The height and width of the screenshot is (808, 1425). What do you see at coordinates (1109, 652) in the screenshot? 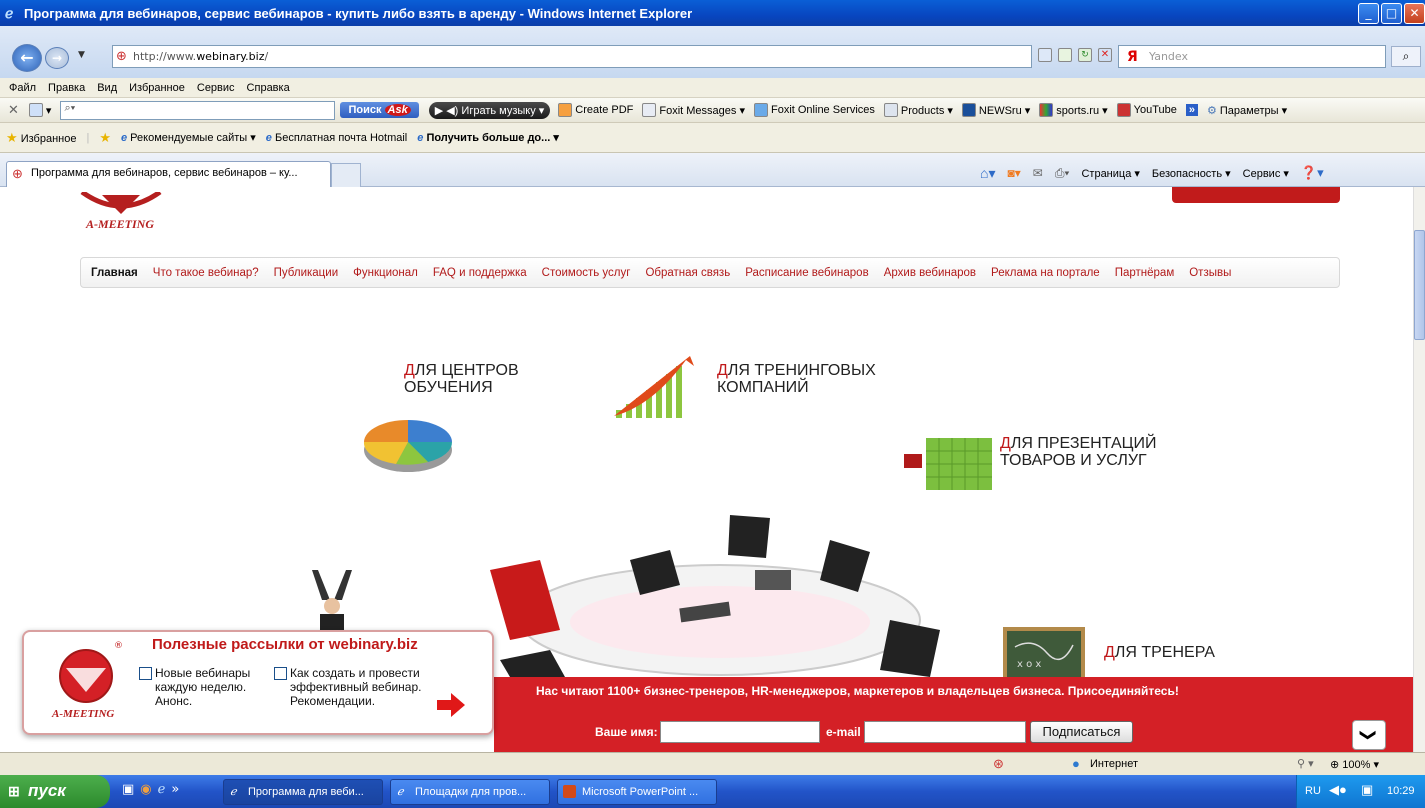
I see `category-initial: Д` at bounding box center [1109, 652].